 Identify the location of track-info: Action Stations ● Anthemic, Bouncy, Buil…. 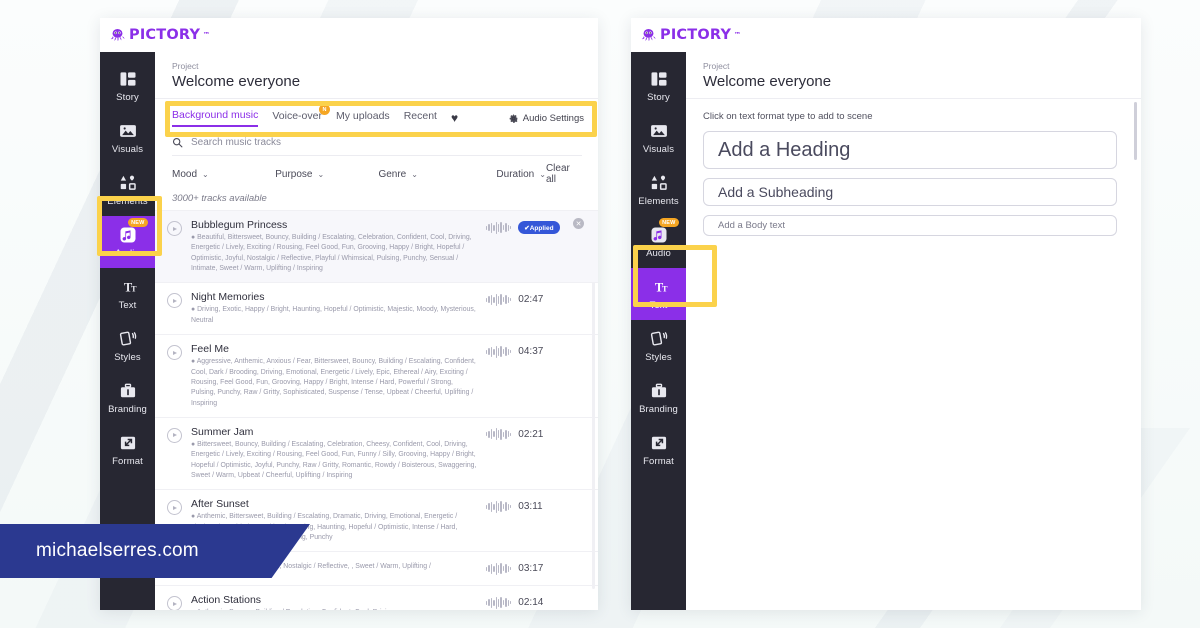
(334, 602).